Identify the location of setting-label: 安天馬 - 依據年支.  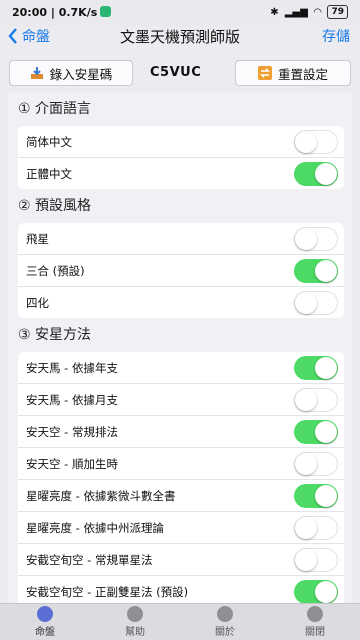
(72, 367).